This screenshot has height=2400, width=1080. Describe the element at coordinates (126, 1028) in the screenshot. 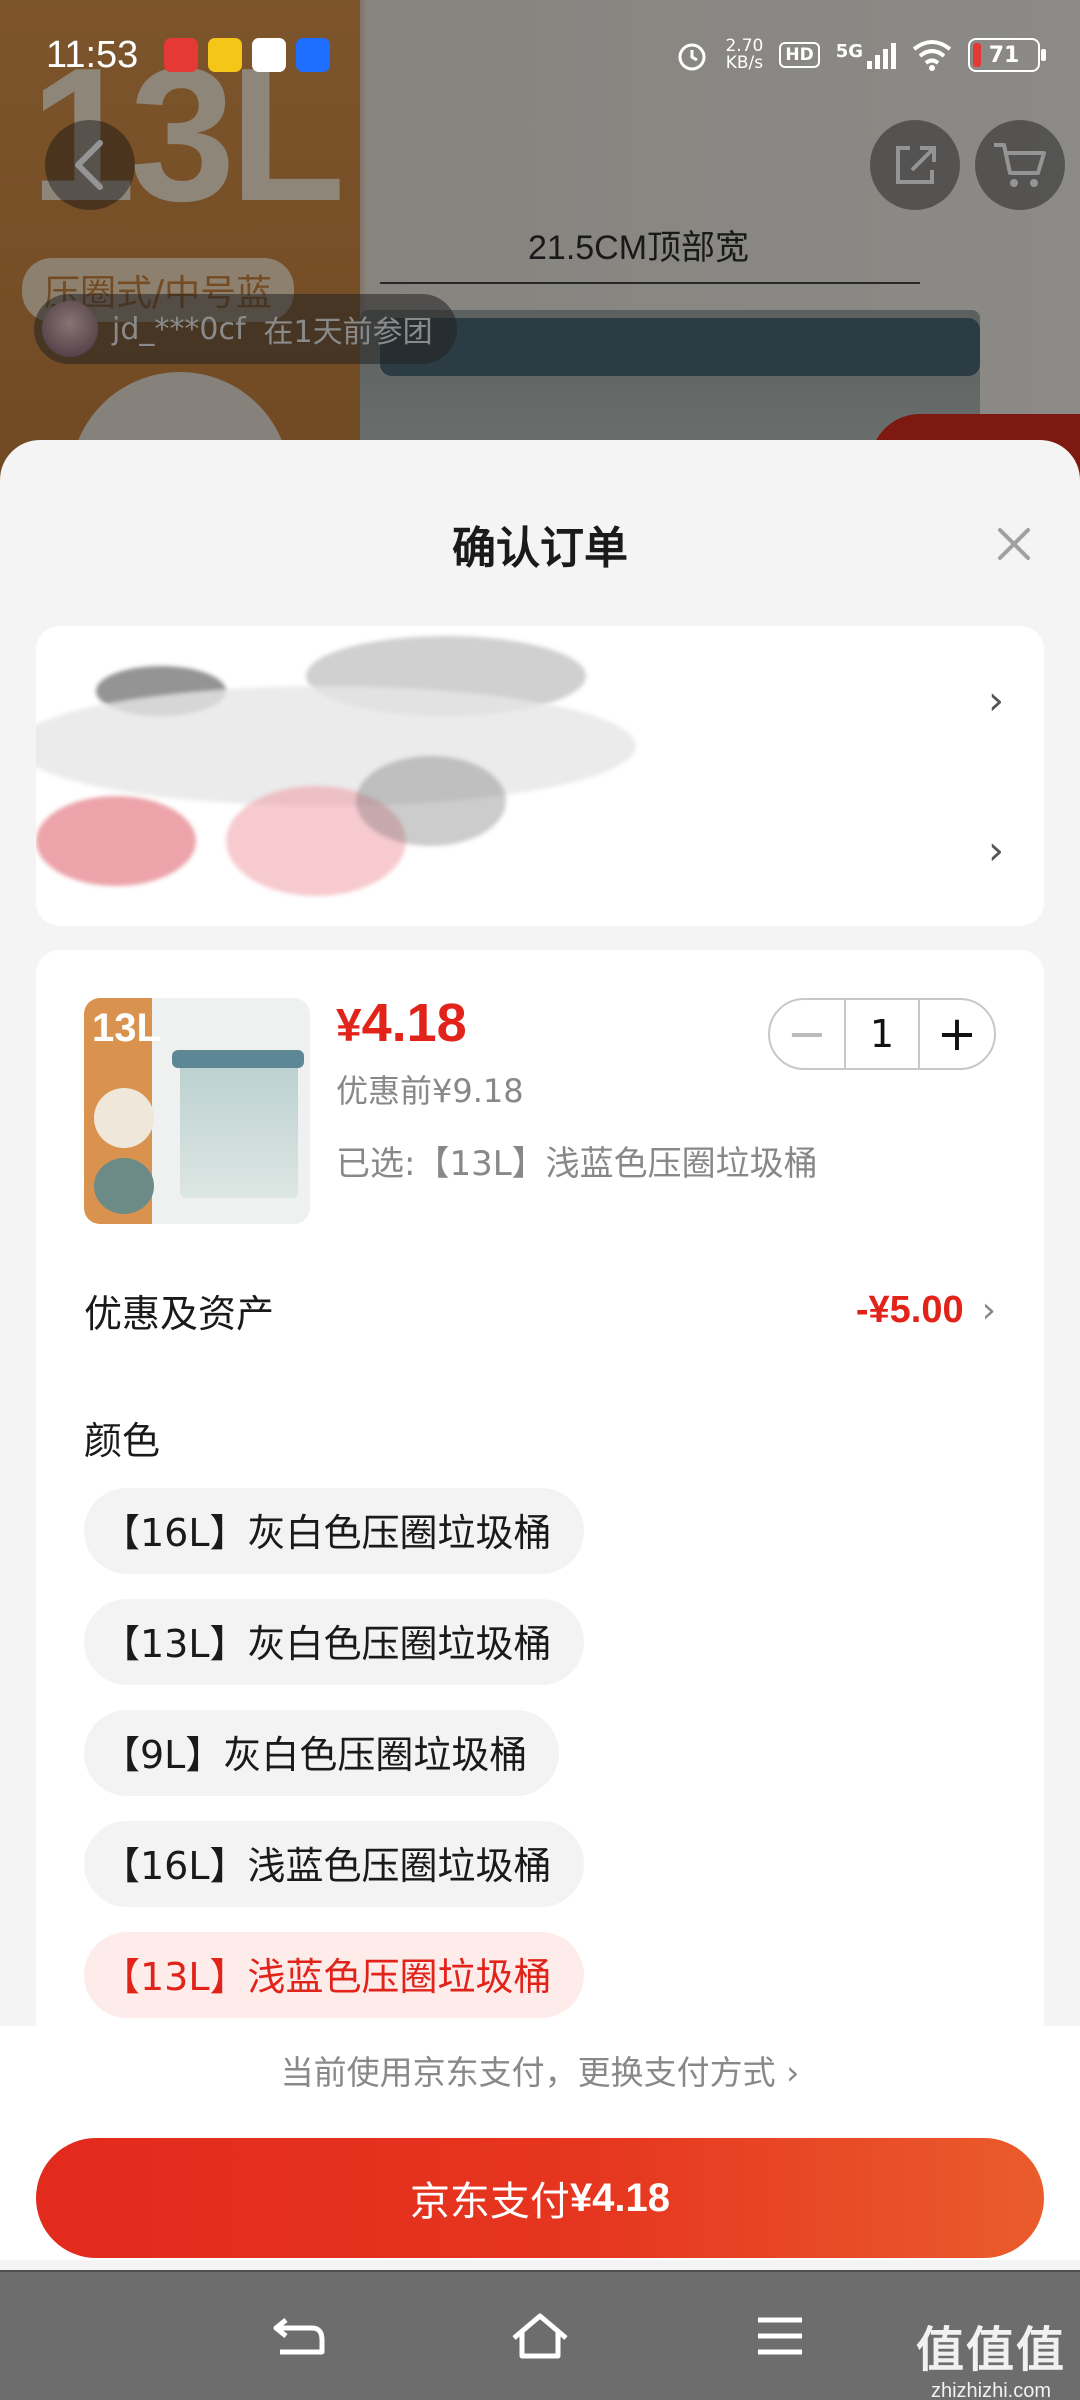

I see `thumbnail-size-label: 13L` at that location.